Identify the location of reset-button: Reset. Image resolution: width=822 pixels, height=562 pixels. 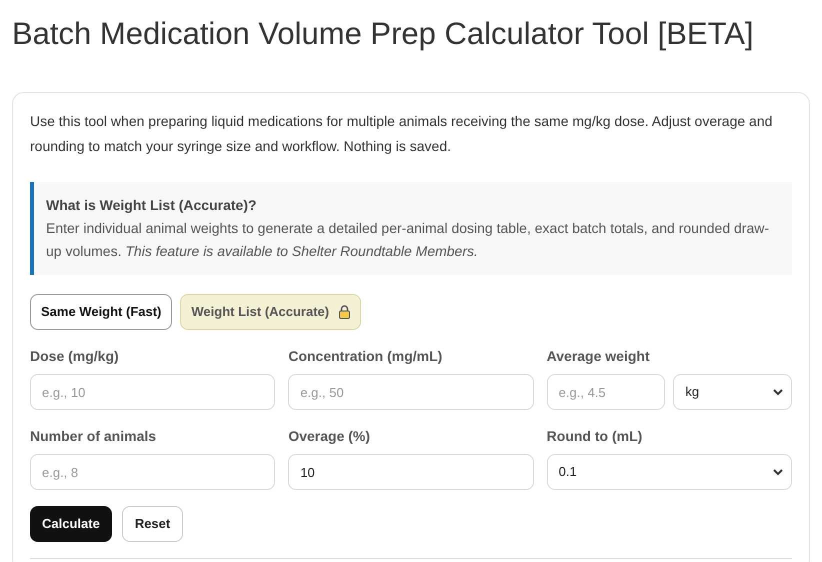
(153, 524).